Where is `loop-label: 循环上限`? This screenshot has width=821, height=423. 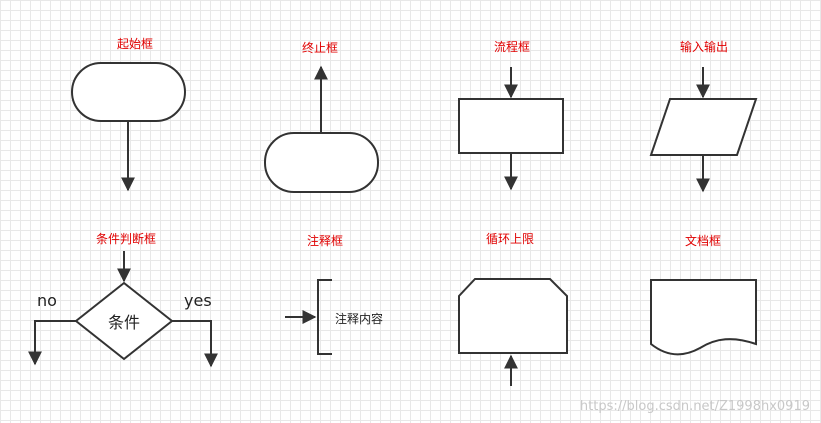 loop-label: 循环上限 is located at coordinates (510, 239).